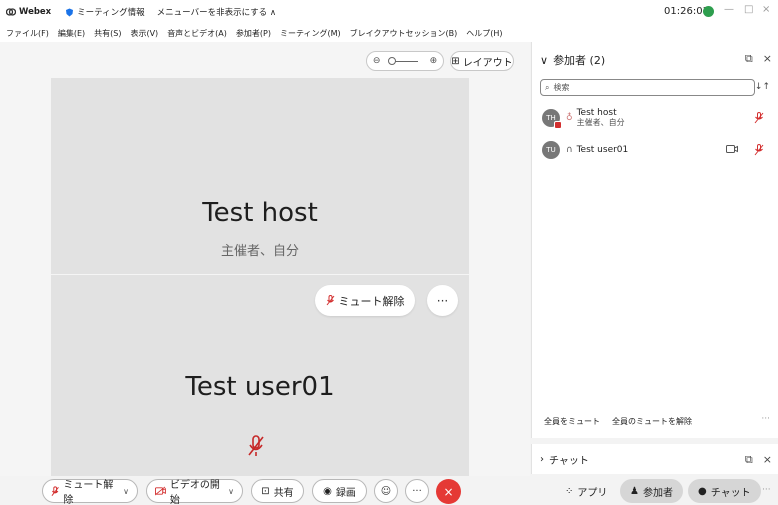 Image resolution: width=778 pixels, height=505 pixels. Describe the element at coordinates (634, 491) in the screenshot. I see `people-icon: ♟` at that location.